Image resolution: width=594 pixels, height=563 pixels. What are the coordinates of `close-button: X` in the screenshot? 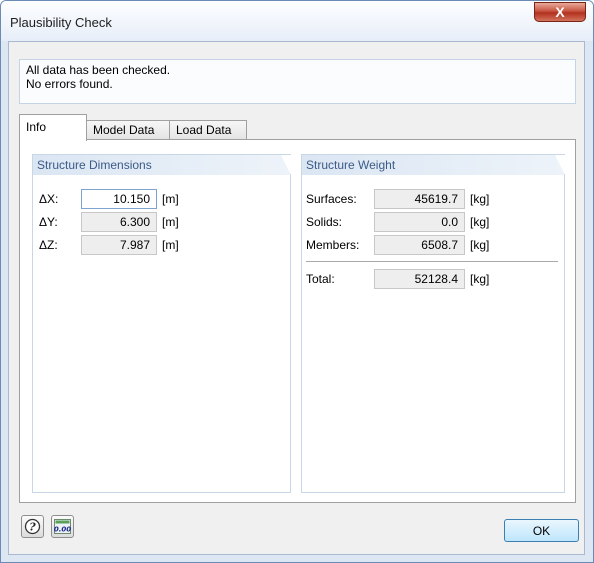 It's located at (560, 12).